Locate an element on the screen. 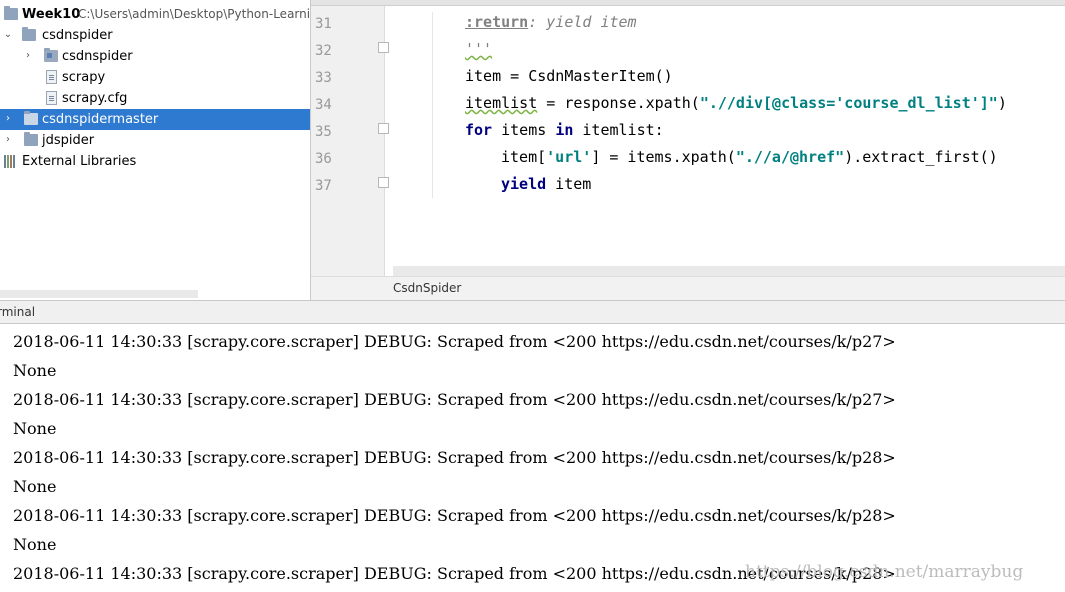 The image size is (1065, 592). tree-root-label: Week10 is located at coordinates (51, 14).